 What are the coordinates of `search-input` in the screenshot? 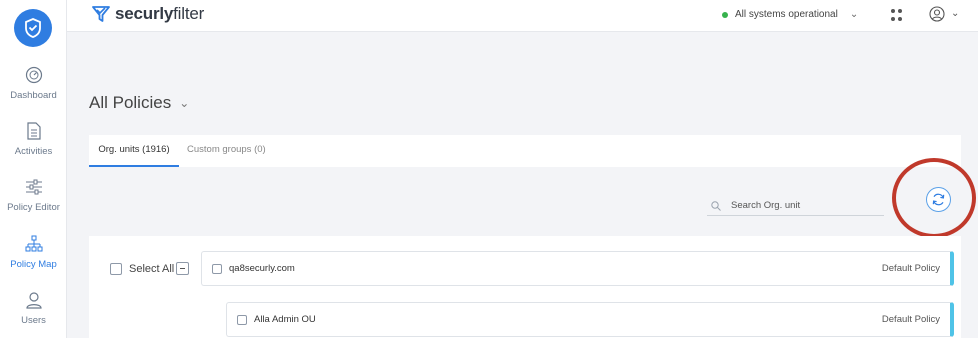 It's located at (806, 205).